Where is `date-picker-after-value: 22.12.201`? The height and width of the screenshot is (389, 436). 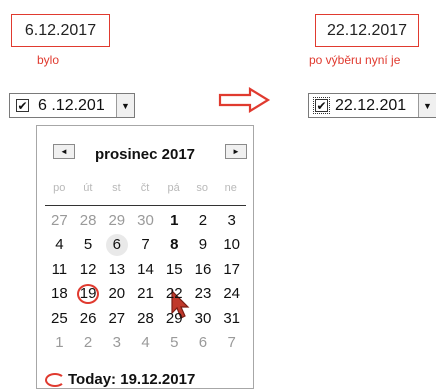
date-picker-after-value: 22.12.201 is located at coordinates (371, 105).